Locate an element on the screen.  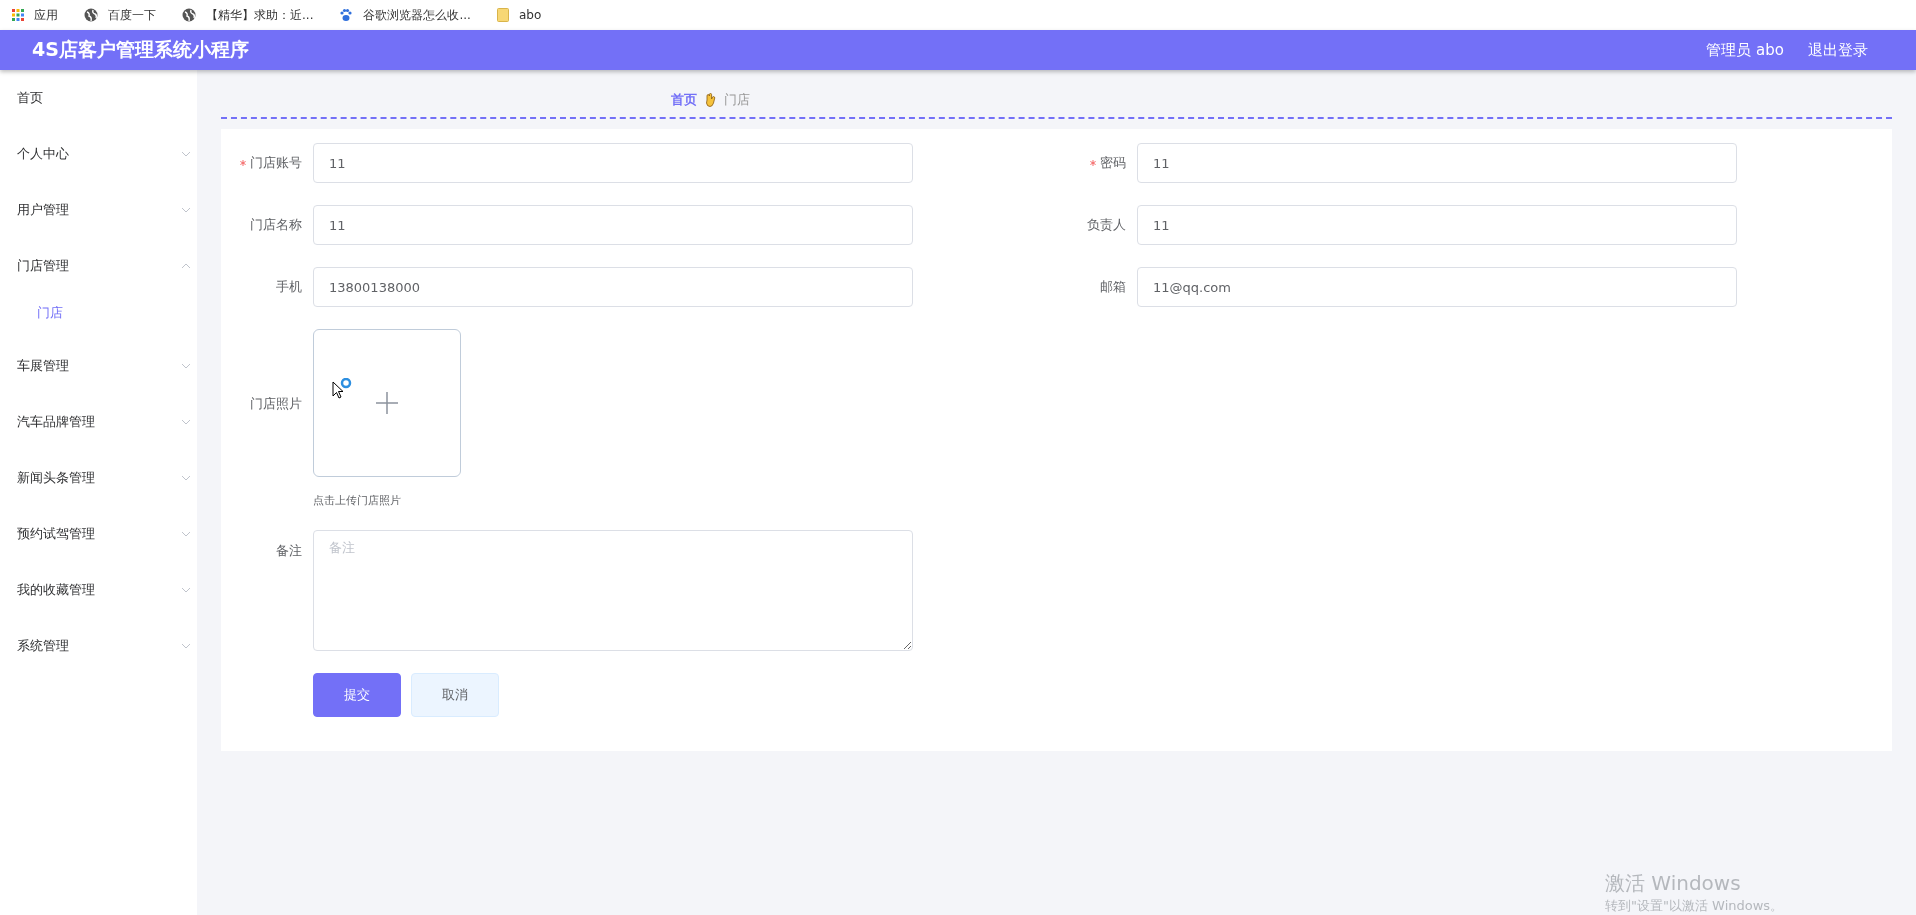
logout-link: 退出登录 is located at coordinates (1838, 50).